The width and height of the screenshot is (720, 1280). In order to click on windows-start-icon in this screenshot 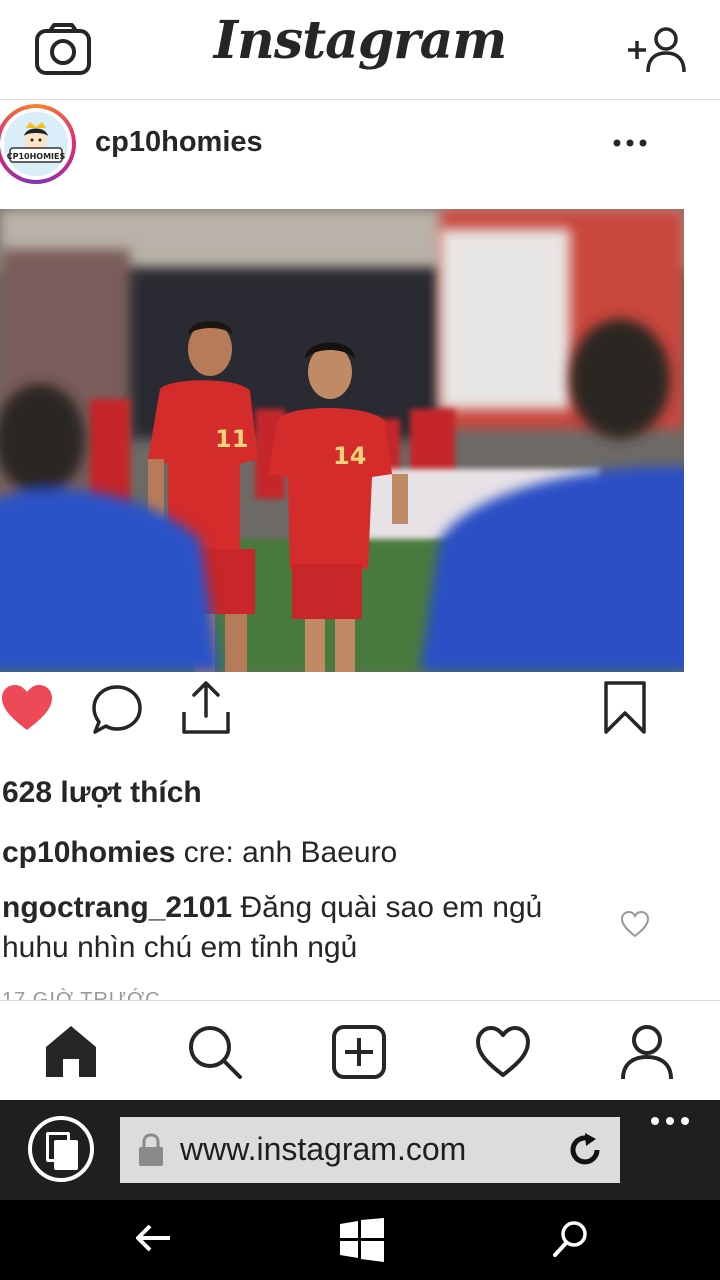, I will do `click(362, 1240)`.